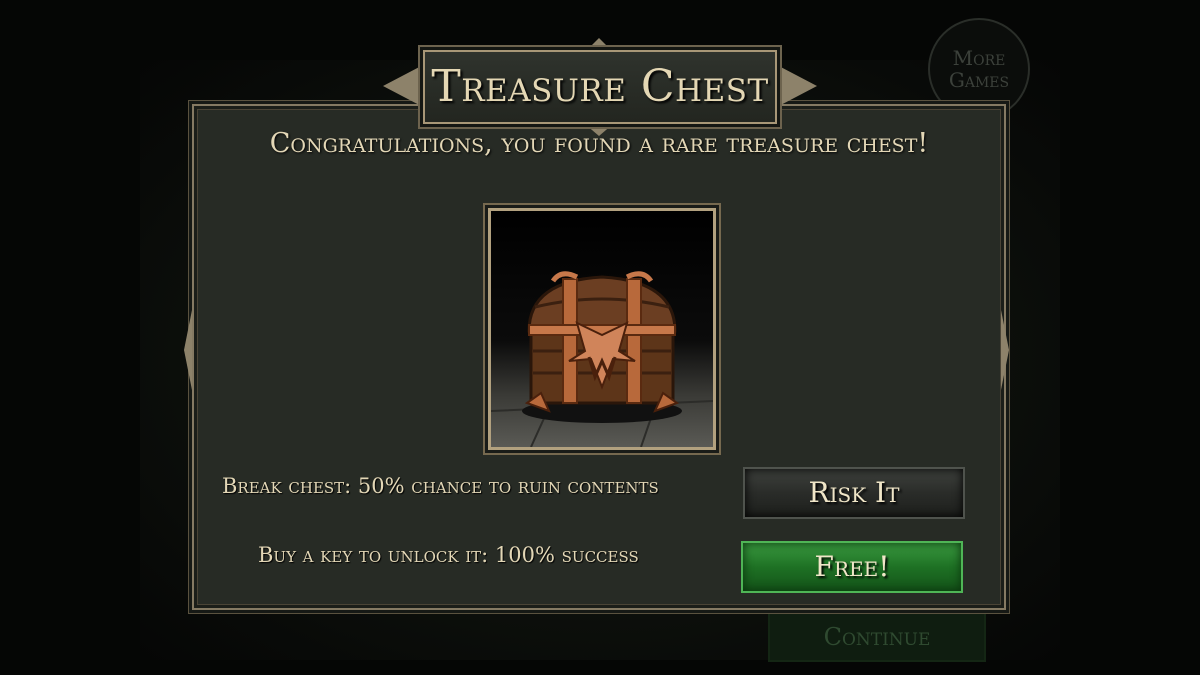  I want to click on continue-button: Continue, so click(877, 637).